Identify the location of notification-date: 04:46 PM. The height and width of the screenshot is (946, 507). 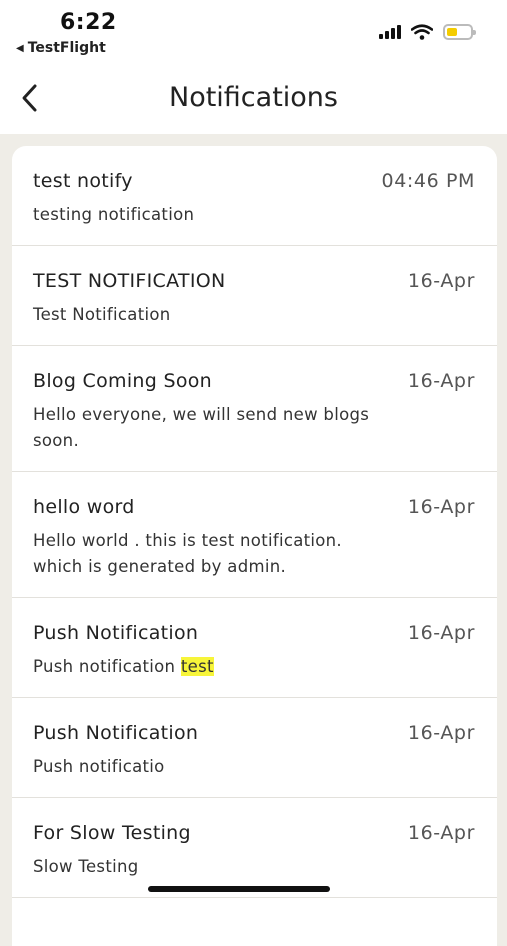
(428, 181).